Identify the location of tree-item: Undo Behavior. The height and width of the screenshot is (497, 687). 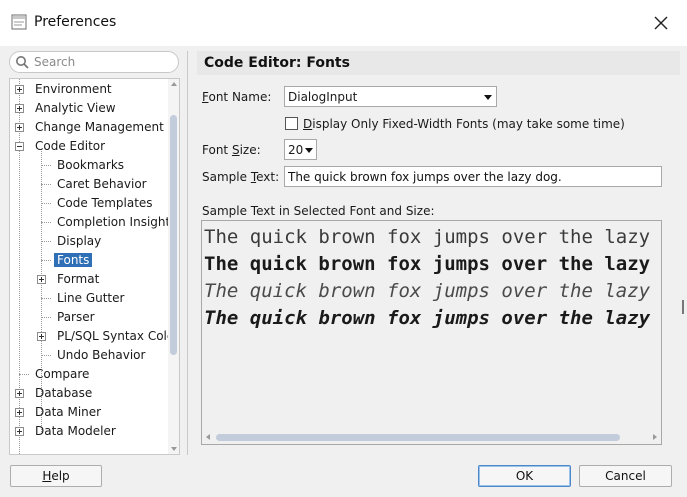
(89, 355).